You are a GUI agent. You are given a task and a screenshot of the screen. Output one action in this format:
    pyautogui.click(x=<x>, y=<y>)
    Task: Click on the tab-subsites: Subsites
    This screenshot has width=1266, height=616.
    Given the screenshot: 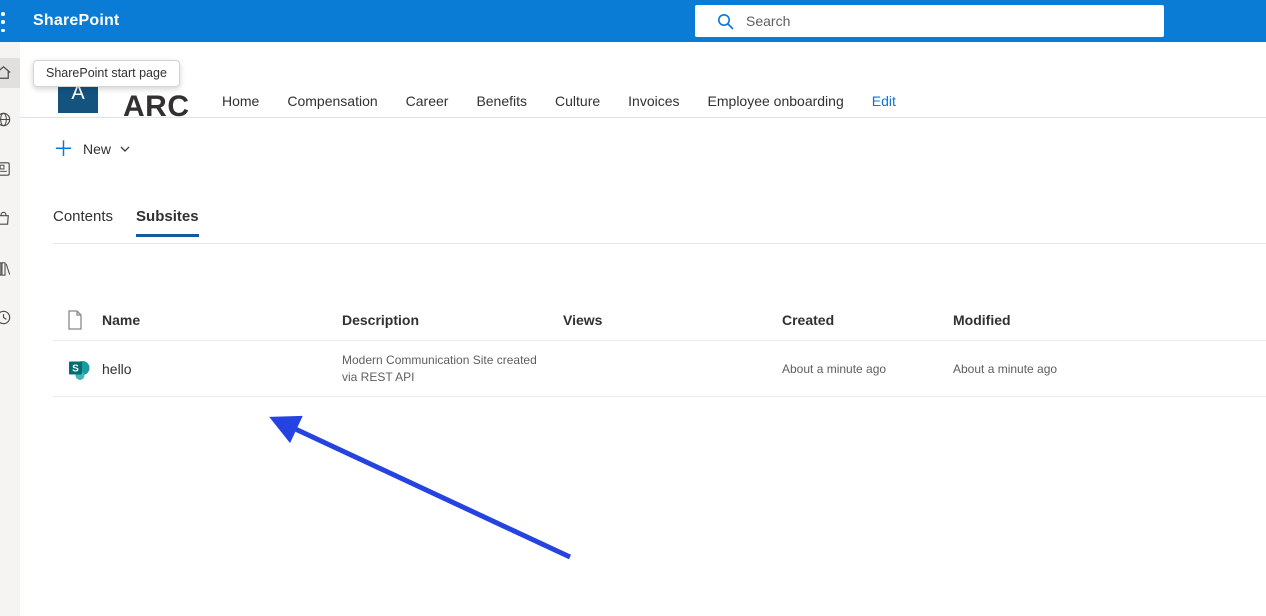 What is the action you would take?
    pyautogui.click(x=167, y=222)
    